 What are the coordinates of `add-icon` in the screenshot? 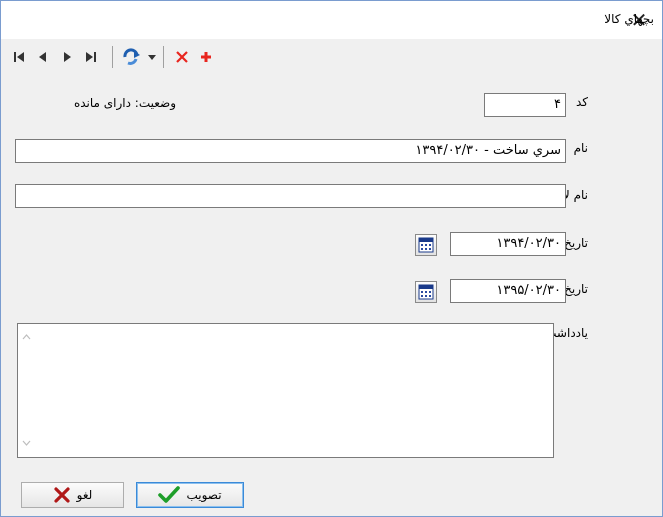 It's located at (206, 57).